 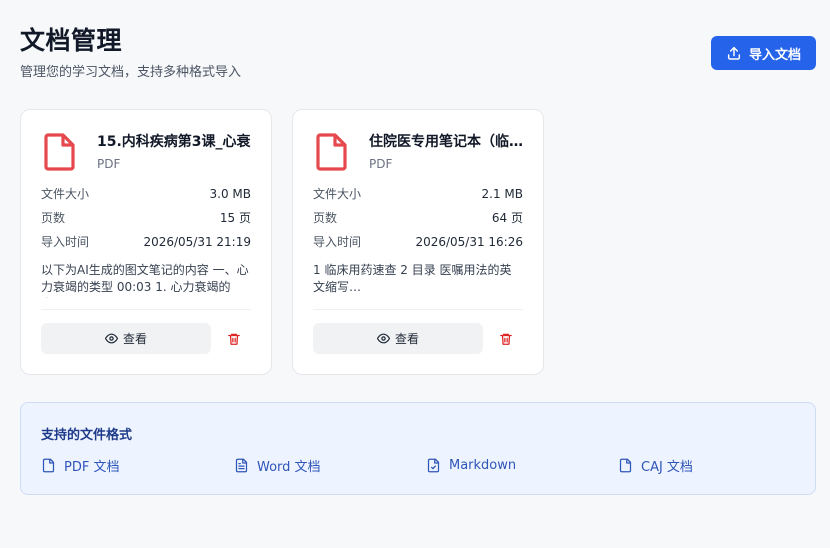 What do you see at coordinates (483, 465) in the screenshot?
I see `format-label: Markdown` at bounding box center [483, 465].